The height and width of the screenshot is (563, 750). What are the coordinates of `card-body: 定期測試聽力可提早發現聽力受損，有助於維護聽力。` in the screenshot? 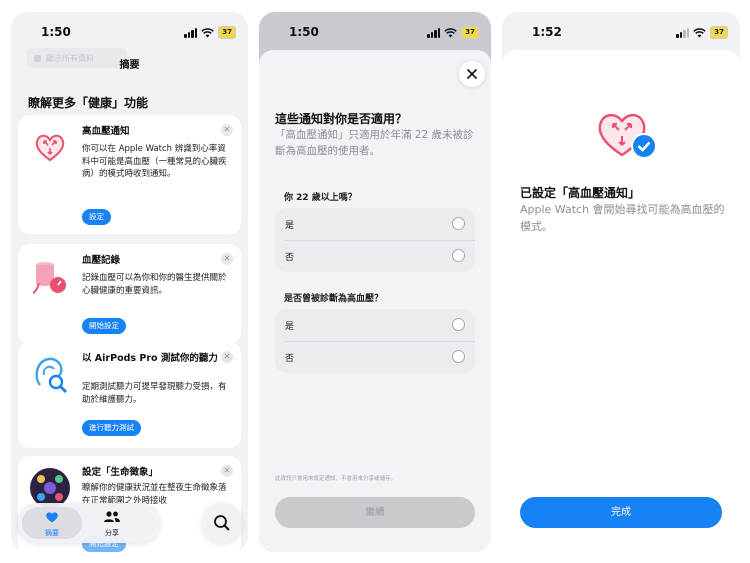 It's located at (154, 393).